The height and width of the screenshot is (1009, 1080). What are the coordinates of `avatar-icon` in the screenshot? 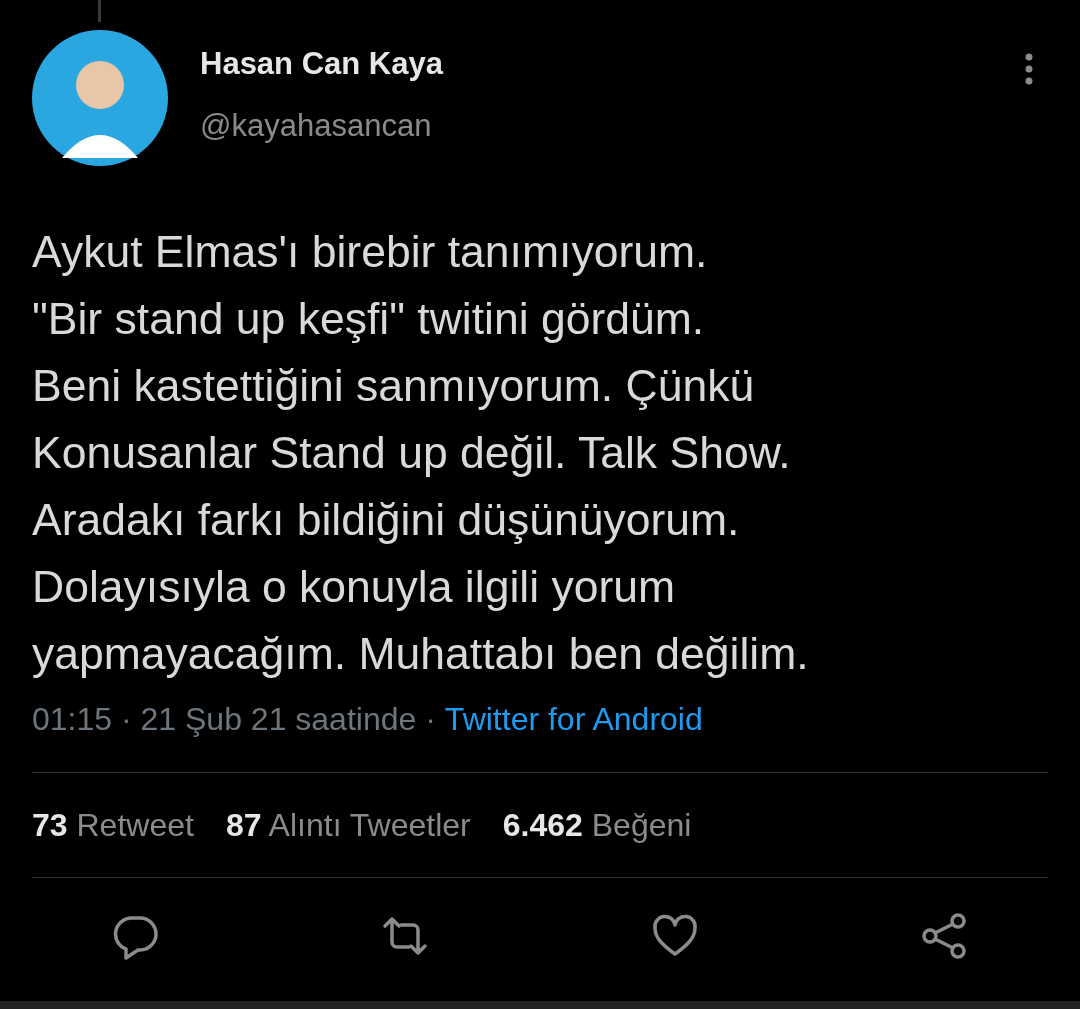 It's located at (100, 98).